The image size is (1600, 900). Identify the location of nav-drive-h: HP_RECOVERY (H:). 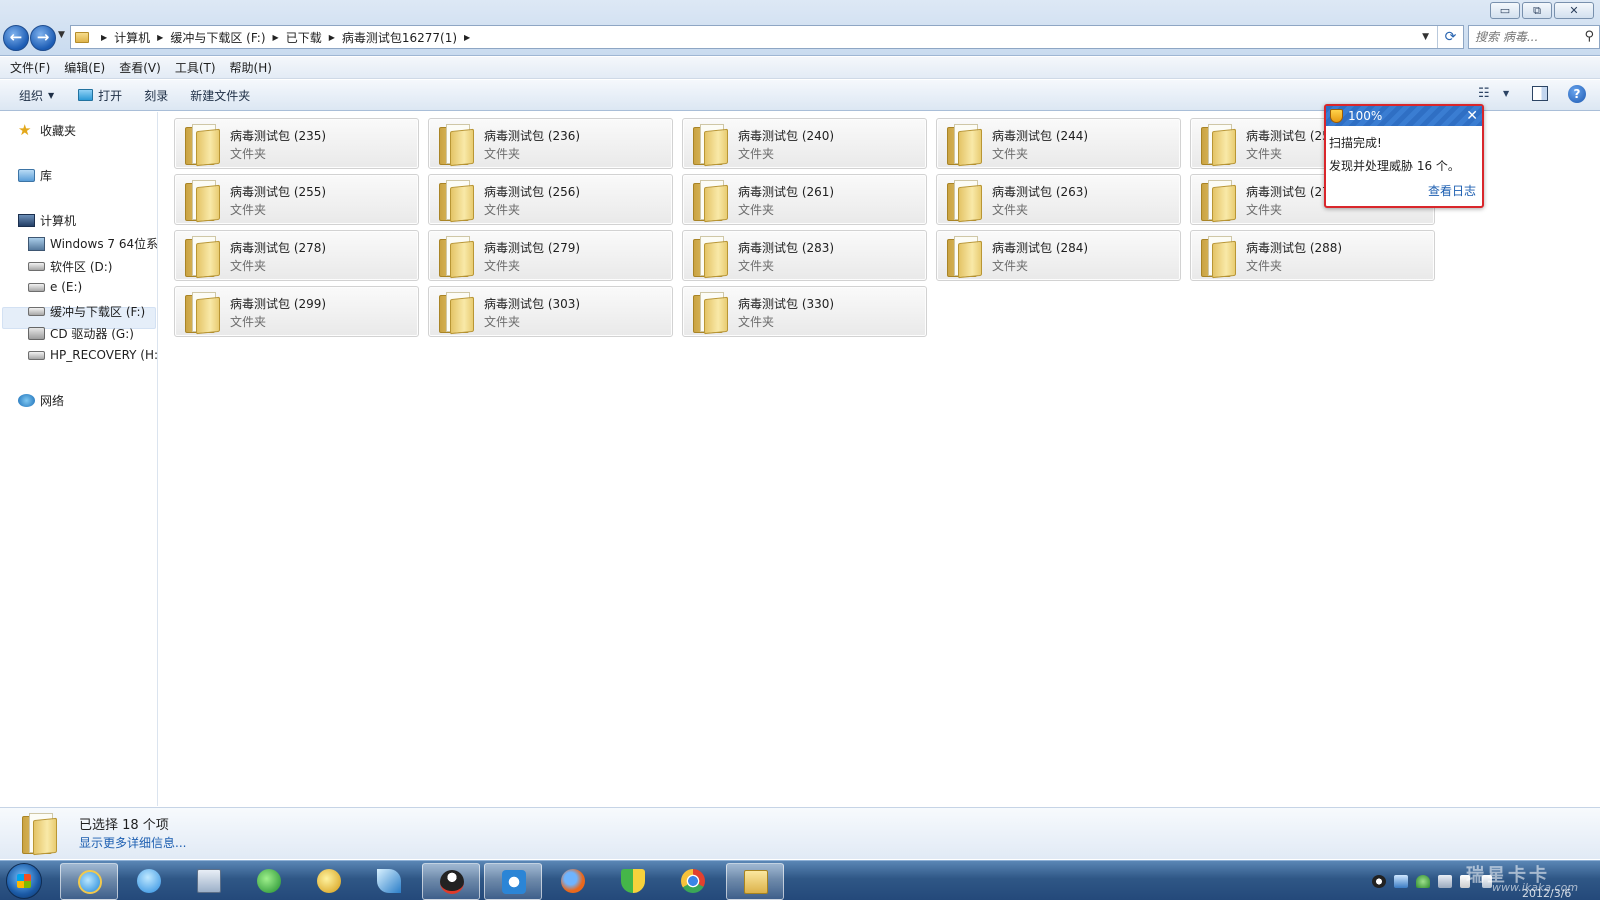
(93, 355).